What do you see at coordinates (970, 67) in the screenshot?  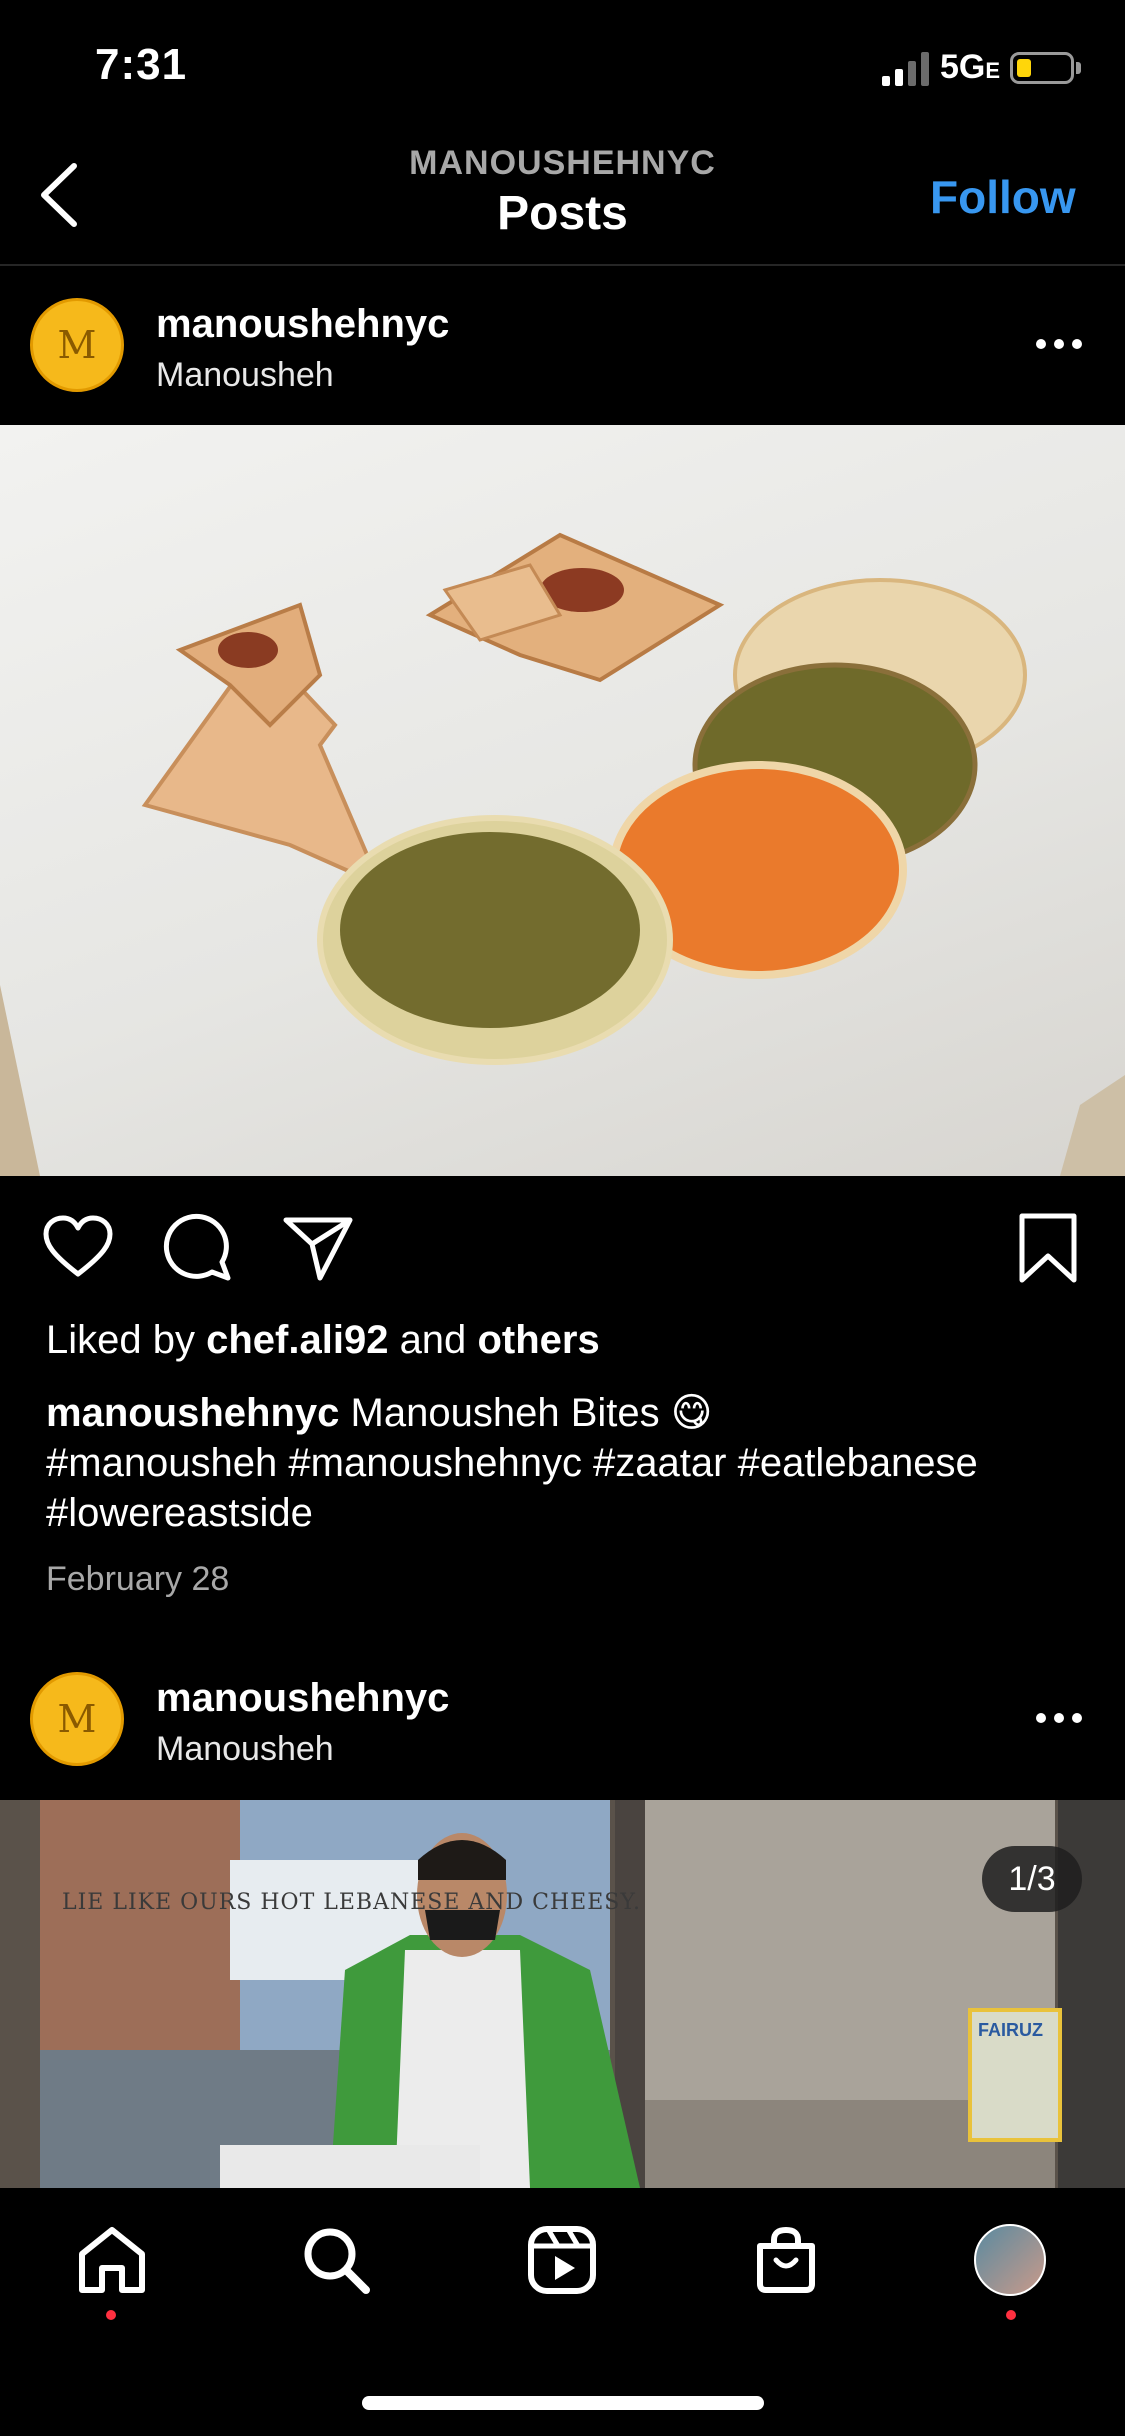 I see `network-type: 5GE` at bounding box center [970, 67].